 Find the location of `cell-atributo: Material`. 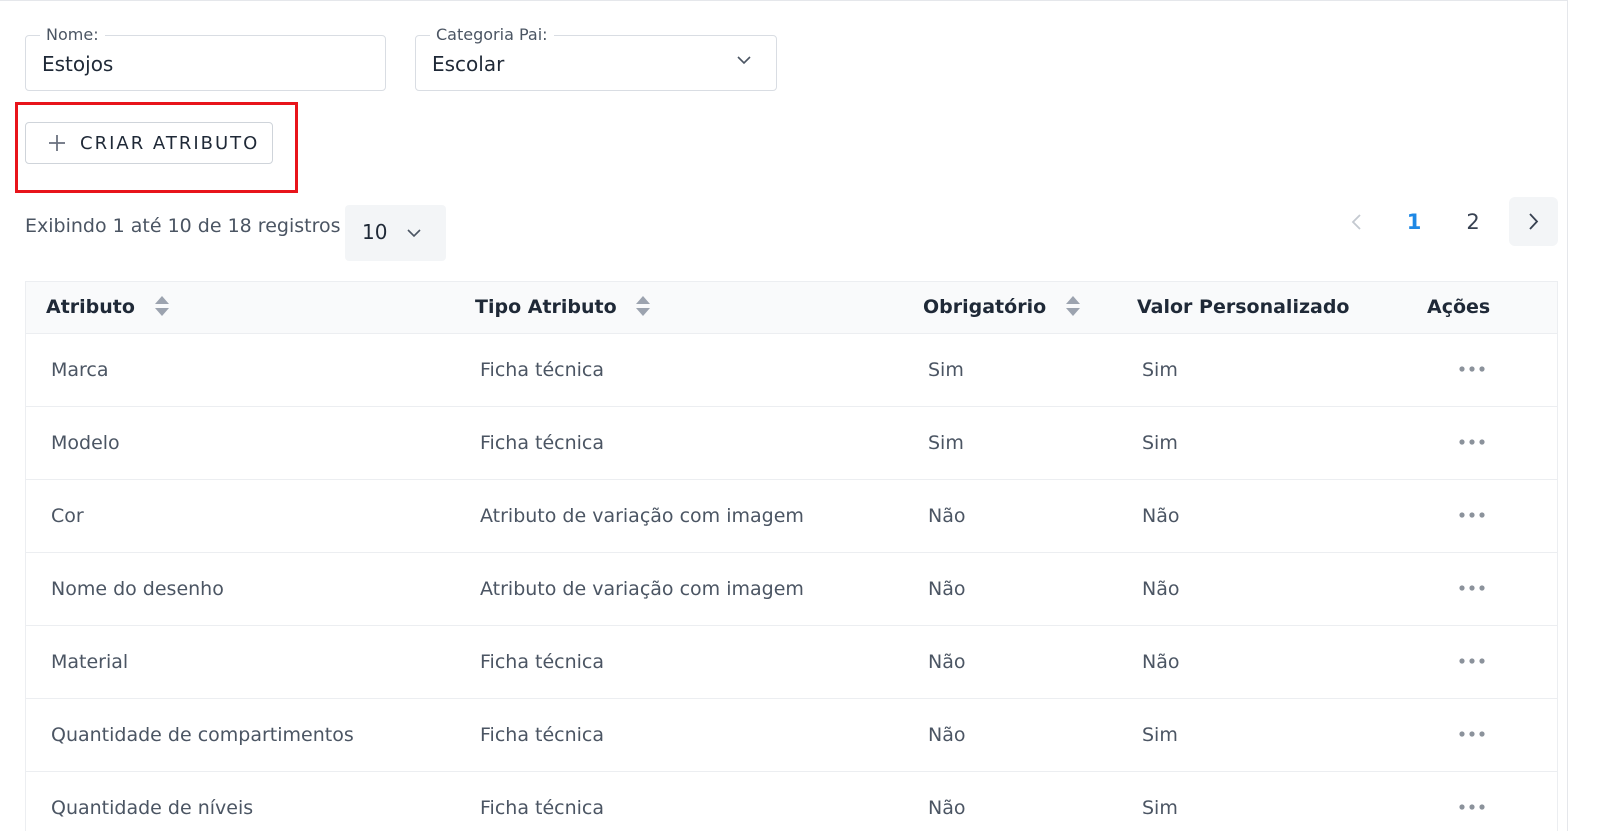

cell-atributo: Material is located at coordinates (90, 662).